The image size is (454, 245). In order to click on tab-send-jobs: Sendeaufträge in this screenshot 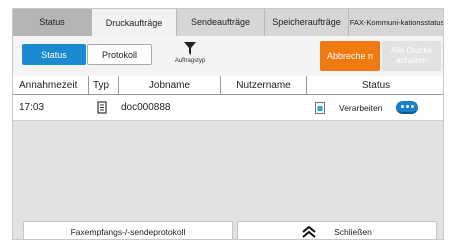, I will do `click(221, 22)`.